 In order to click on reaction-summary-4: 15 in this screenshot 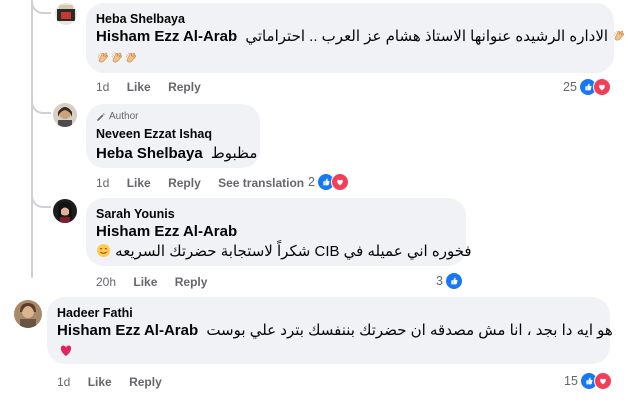, I will do `click(588, 381)`.